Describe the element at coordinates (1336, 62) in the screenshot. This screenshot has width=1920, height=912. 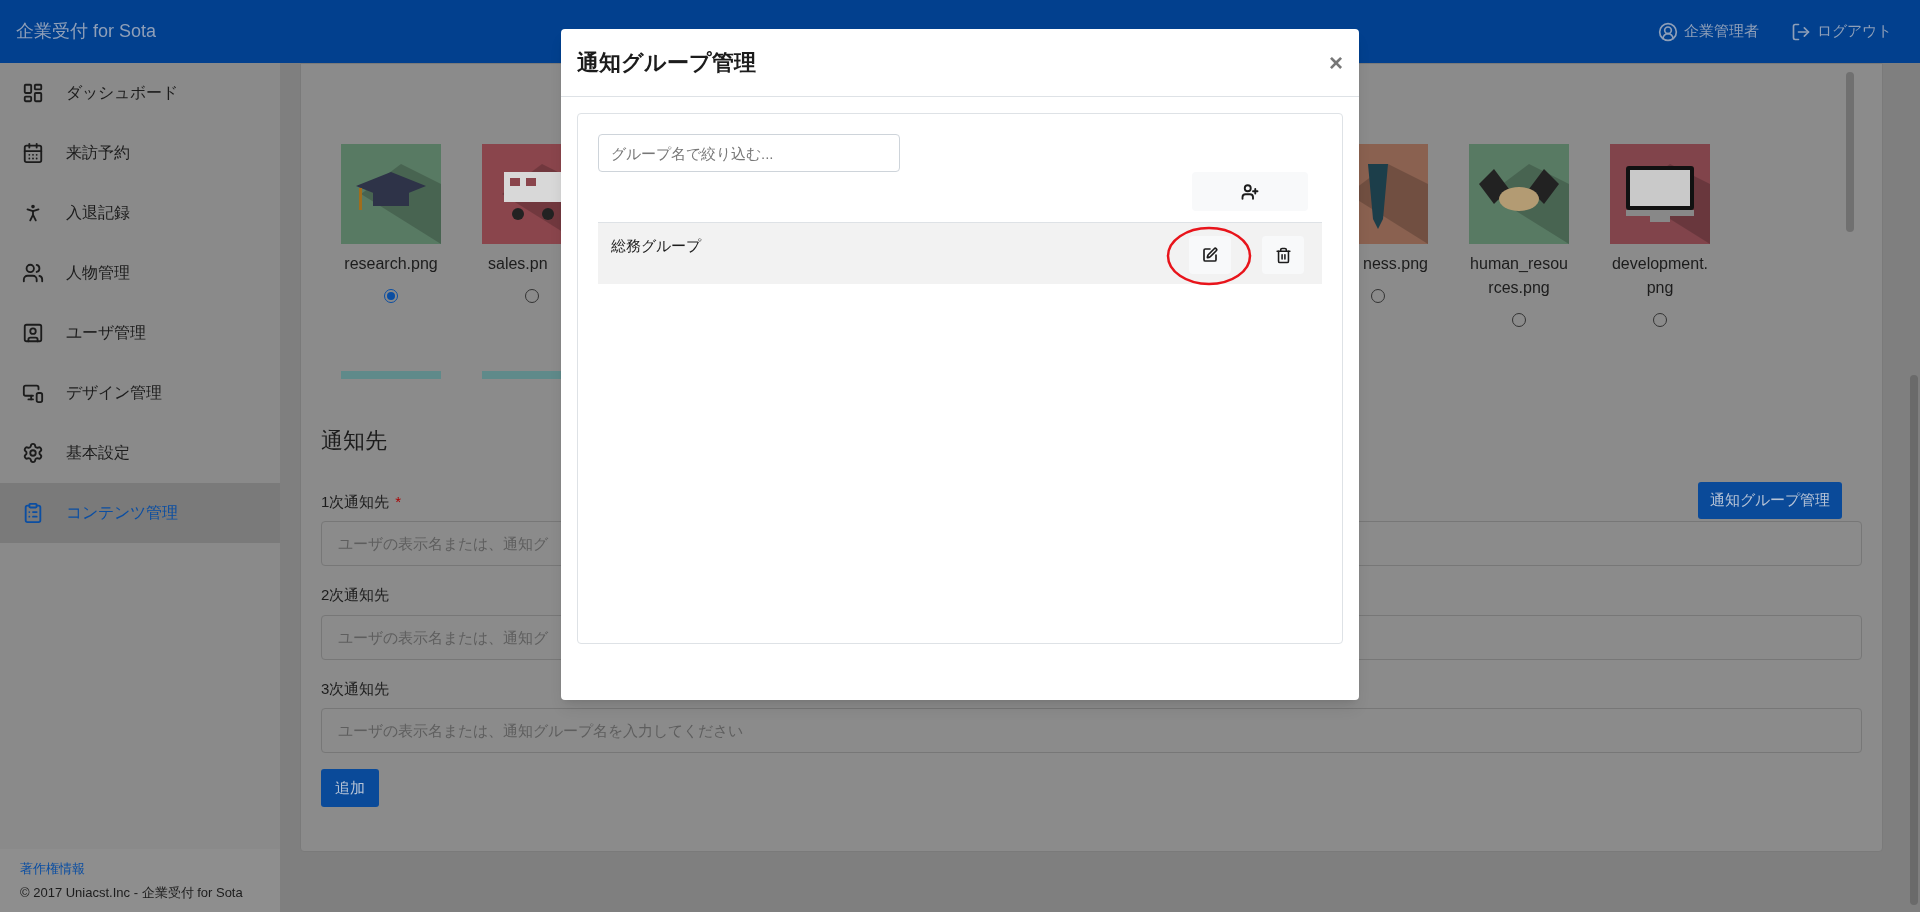
I see `close-button: ×` at that location.